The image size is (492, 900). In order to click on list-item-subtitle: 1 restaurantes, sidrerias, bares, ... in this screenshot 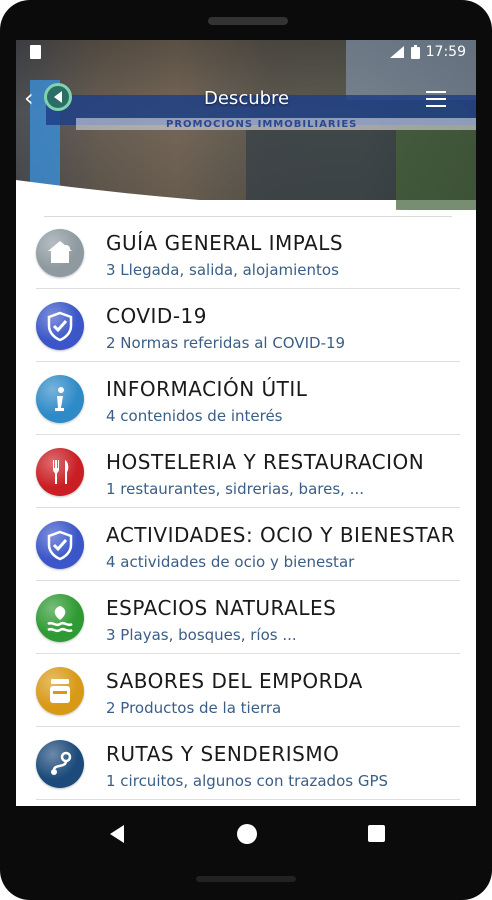, I will do `click(235, 489)`.